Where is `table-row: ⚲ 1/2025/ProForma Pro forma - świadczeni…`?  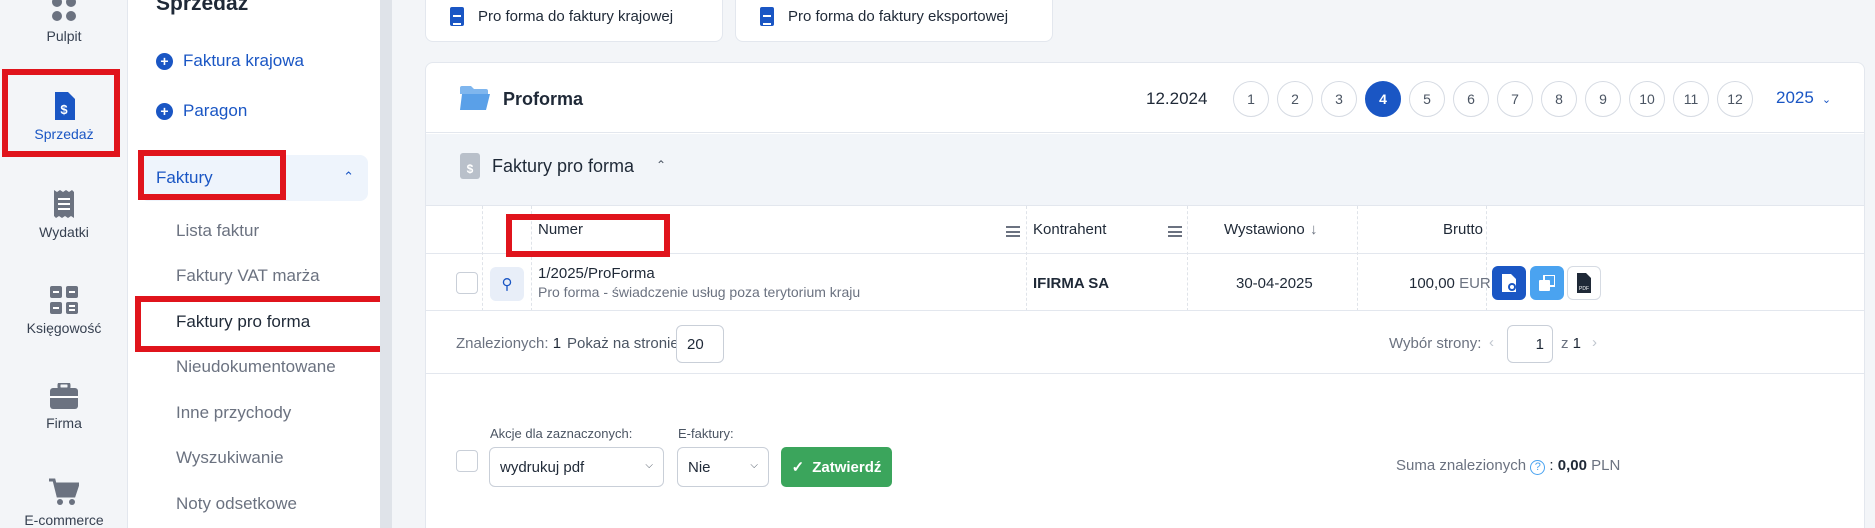 table-row: ⚲ 1/2025/ProForma Pro forma - świadczeni… is located at coordinates (1145, 283).